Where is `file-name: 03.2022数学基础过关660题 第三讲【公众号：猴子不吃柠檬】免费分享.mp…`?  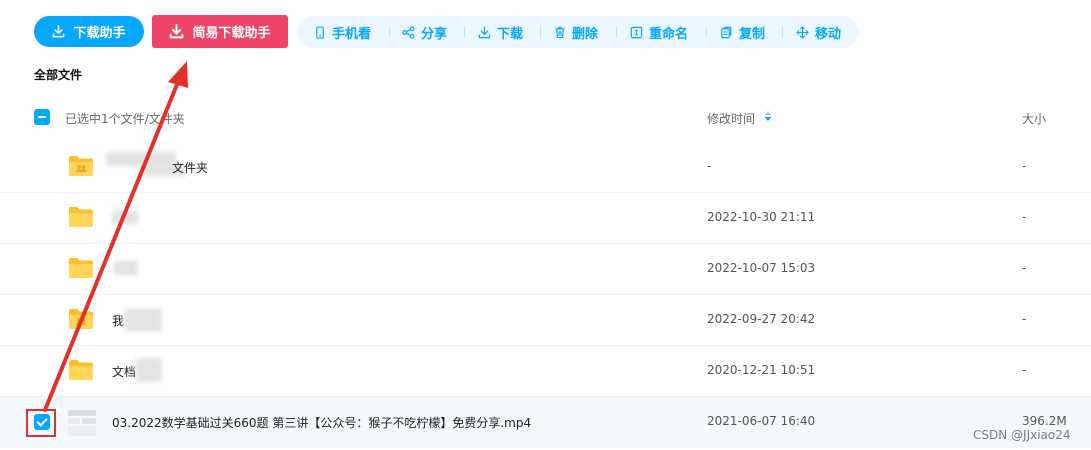
file-name: 03.2022数学基础过关660题 第三讲【公众号：猴子不吃柠檬】免费分享.mp… is located at coordinates (322, 423).